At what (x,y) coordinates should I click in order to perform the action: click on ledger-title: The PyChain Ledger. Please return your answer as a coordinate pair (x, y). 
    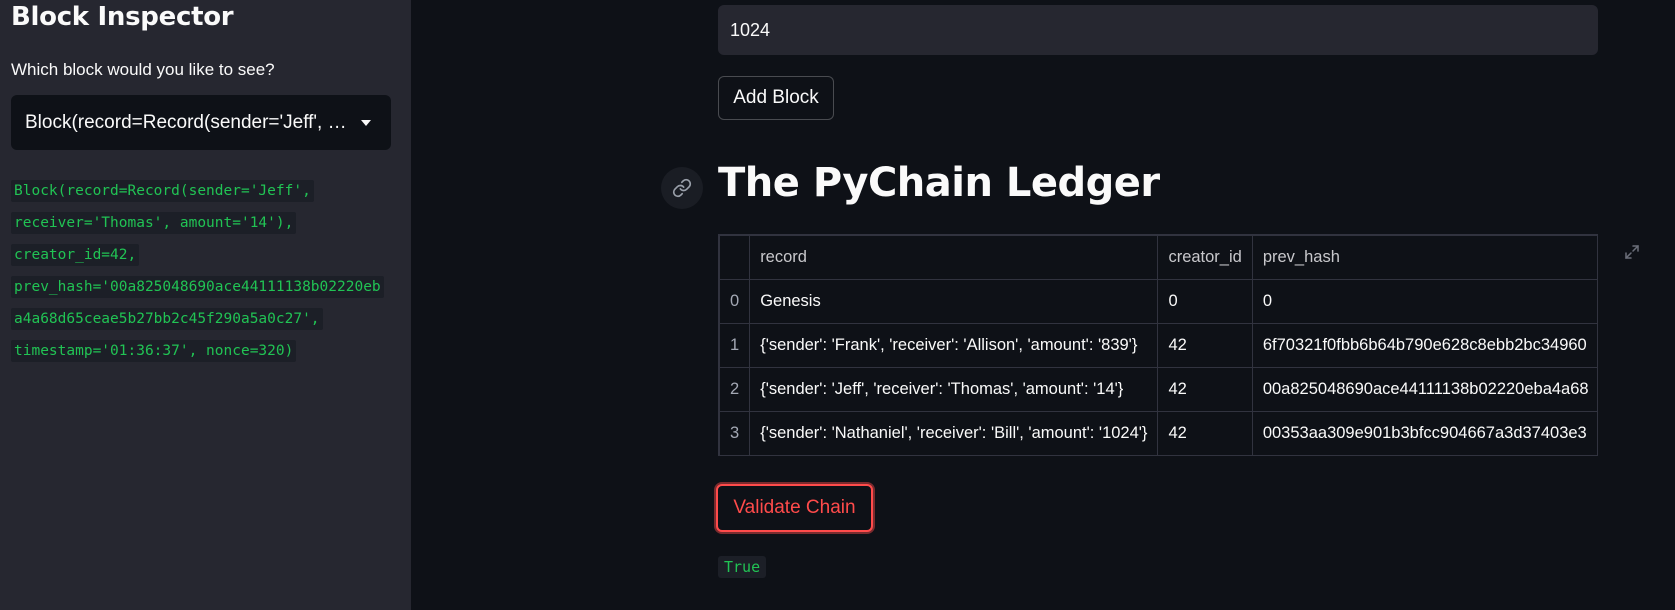
    Looking at the image, I should click on (939, 183).